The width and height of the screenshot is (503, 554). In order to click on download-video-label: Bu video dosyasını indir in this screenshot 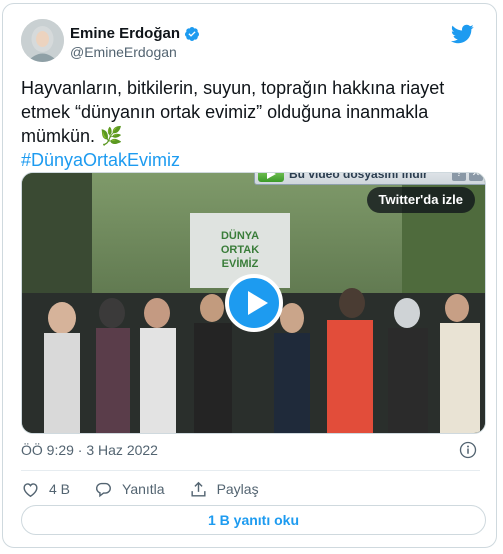, I will do `click(370, 177)`.